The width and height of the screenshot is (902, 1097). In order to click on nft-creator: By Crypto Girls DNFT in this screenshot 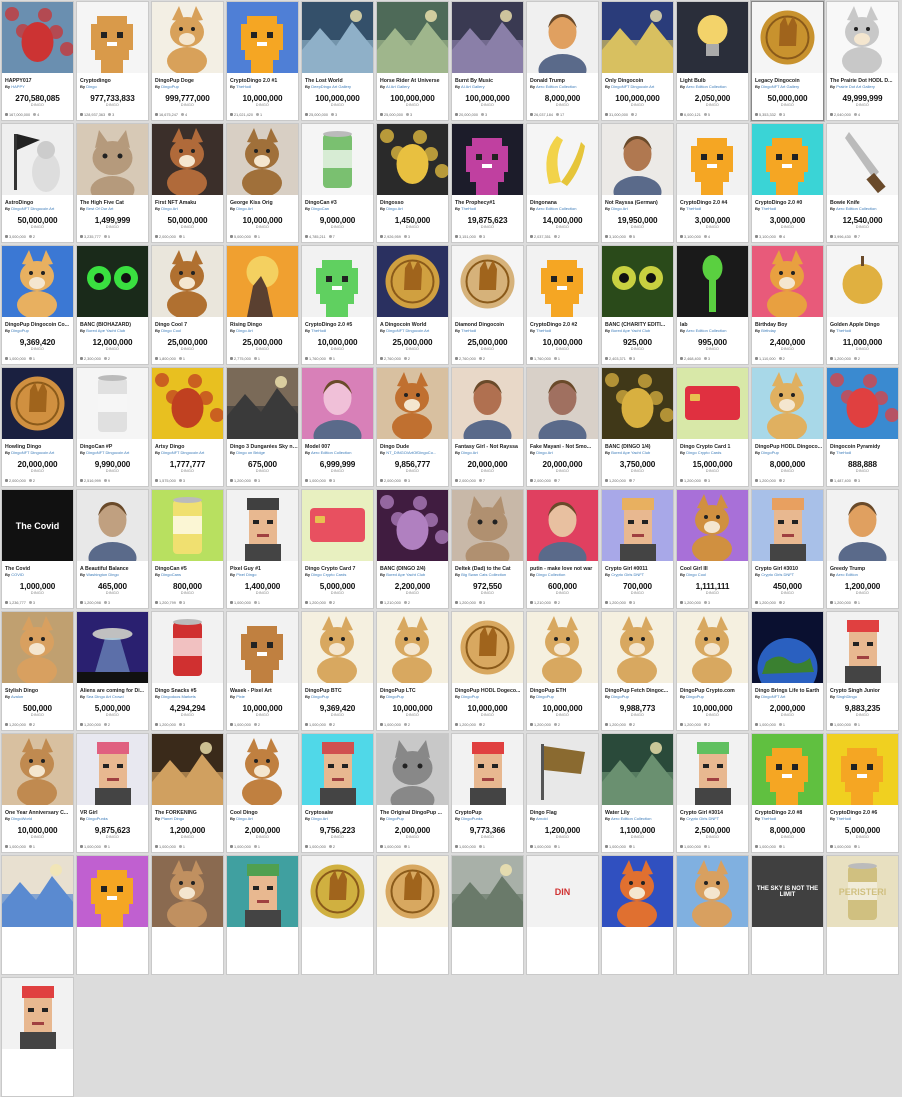, I will do `click(639, 574)`.